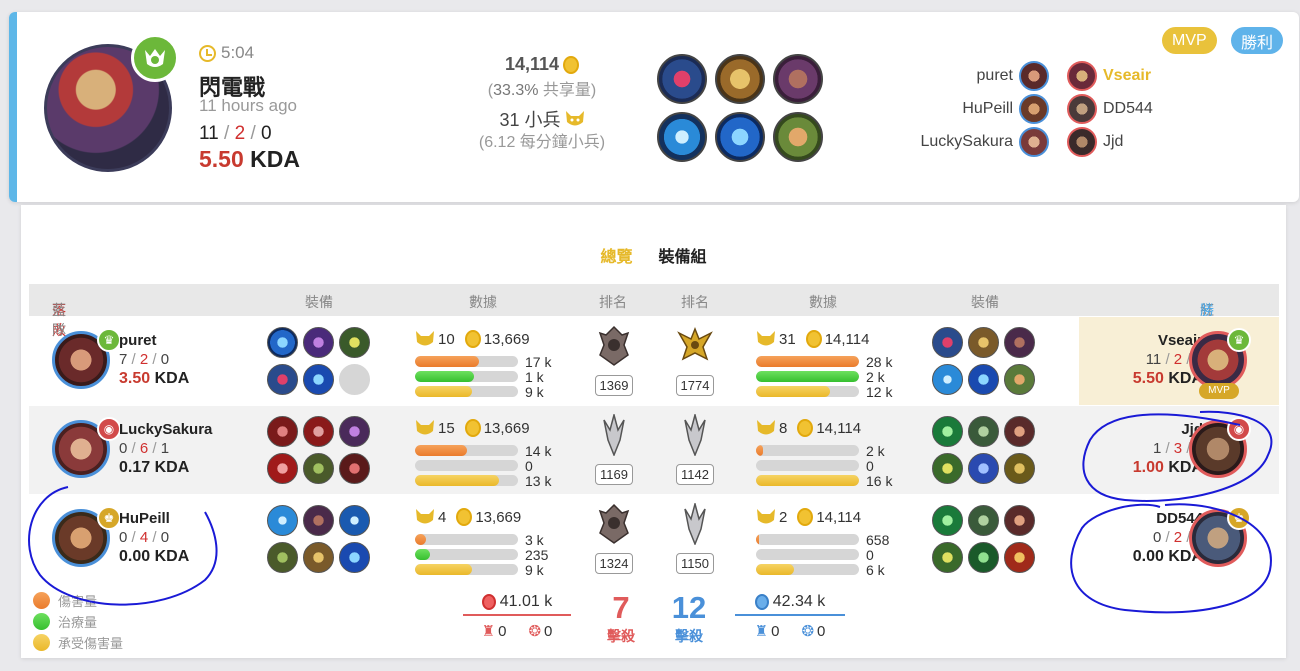  I want to click on green-dot-icon, so click(41, 621).